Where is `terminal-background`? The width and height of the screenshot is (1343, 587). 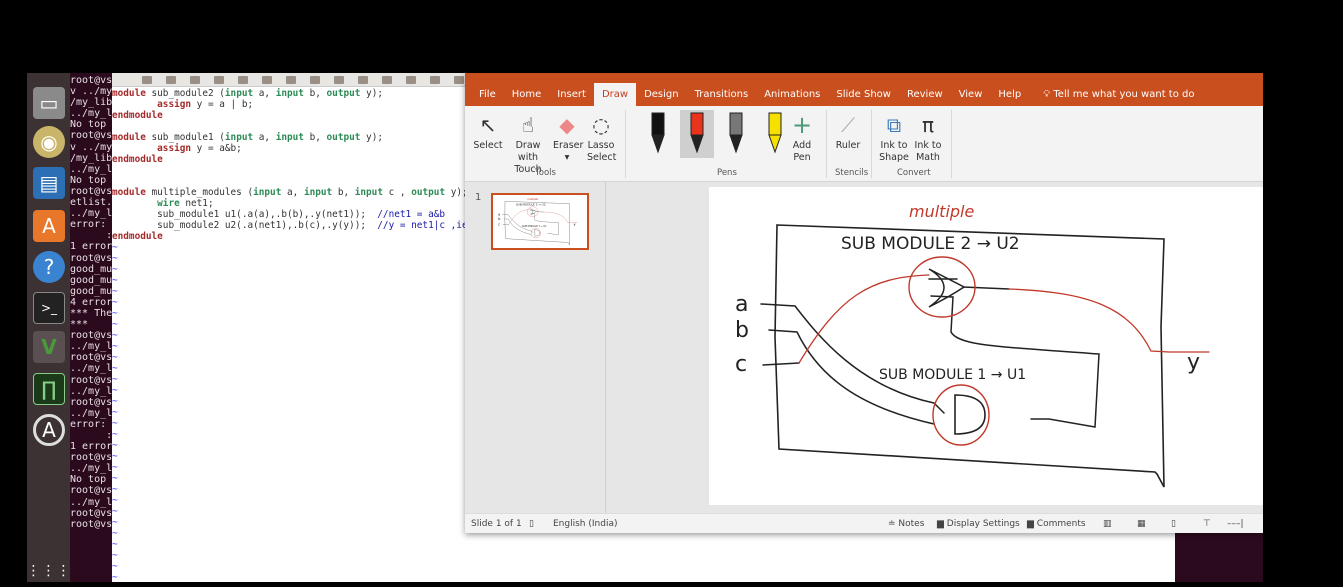 terminal-background is located at coordinates (1219, 557).